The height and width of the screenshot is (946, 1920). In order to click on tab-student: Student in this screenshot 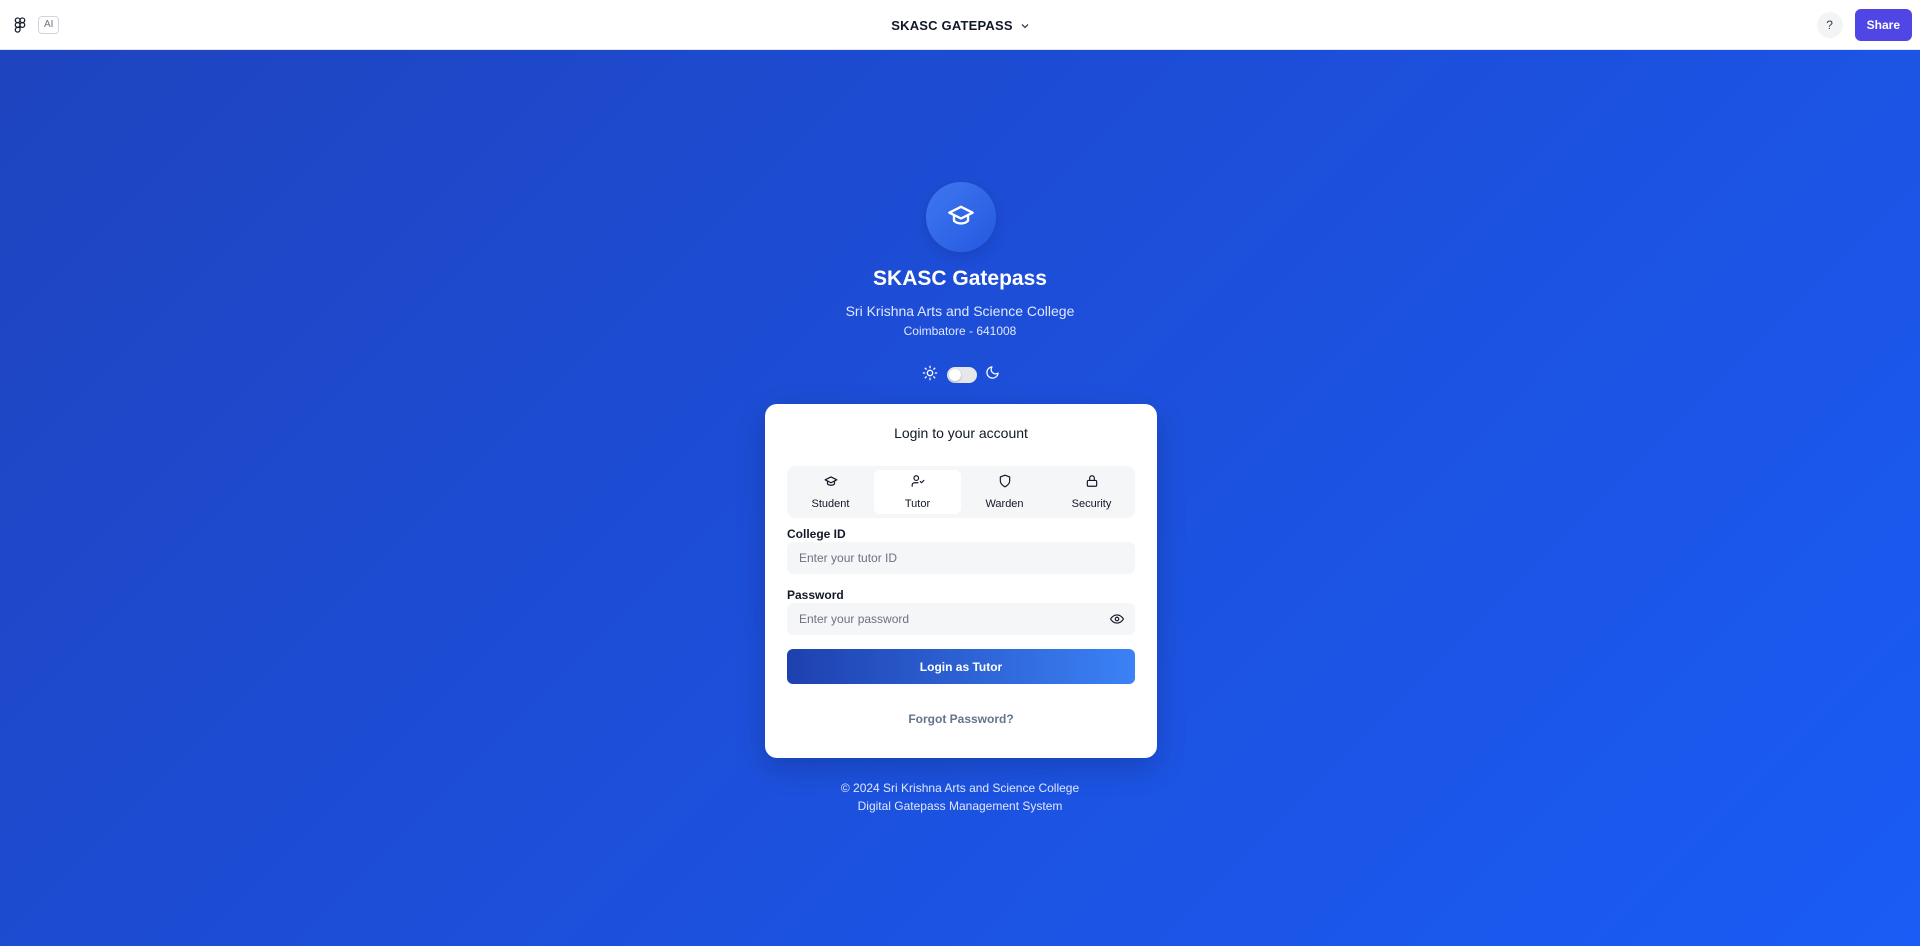, I will do `click(830, 492)`.